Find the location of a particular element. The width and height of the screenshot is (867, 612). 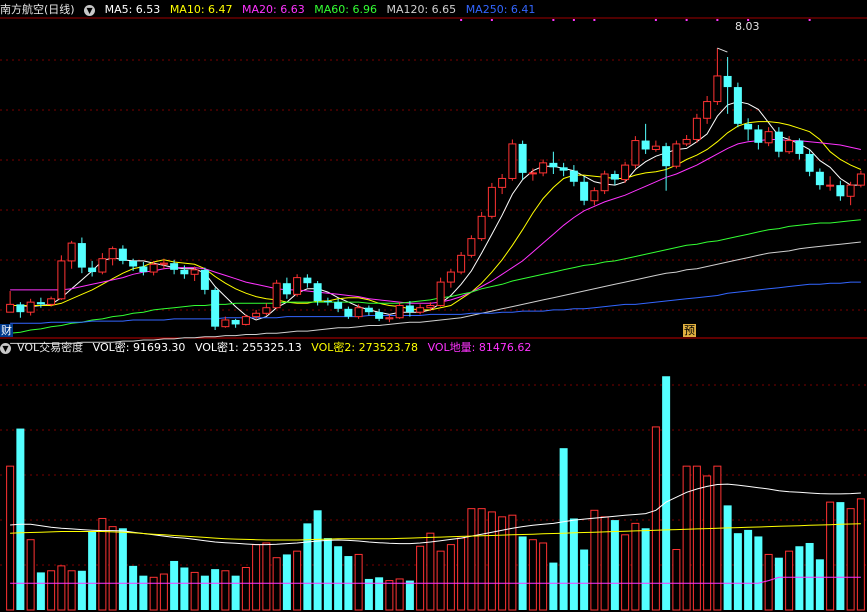

stock-name: 南方航空(日线) is located at coordinates (37, 9).